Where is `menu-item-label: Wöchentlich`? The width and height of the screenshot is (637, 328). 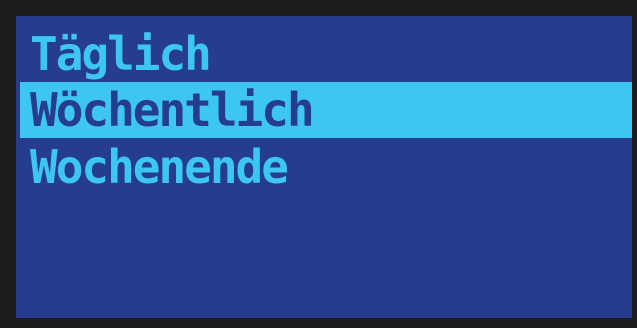 menu-item-label: Wöchentlich is located at coordinates (172, 110).